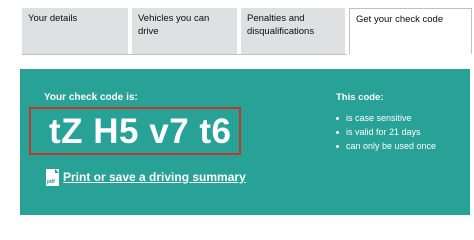 This screenshot has width=474, height=240. I want to click on tab-divider, so click(184, 54).